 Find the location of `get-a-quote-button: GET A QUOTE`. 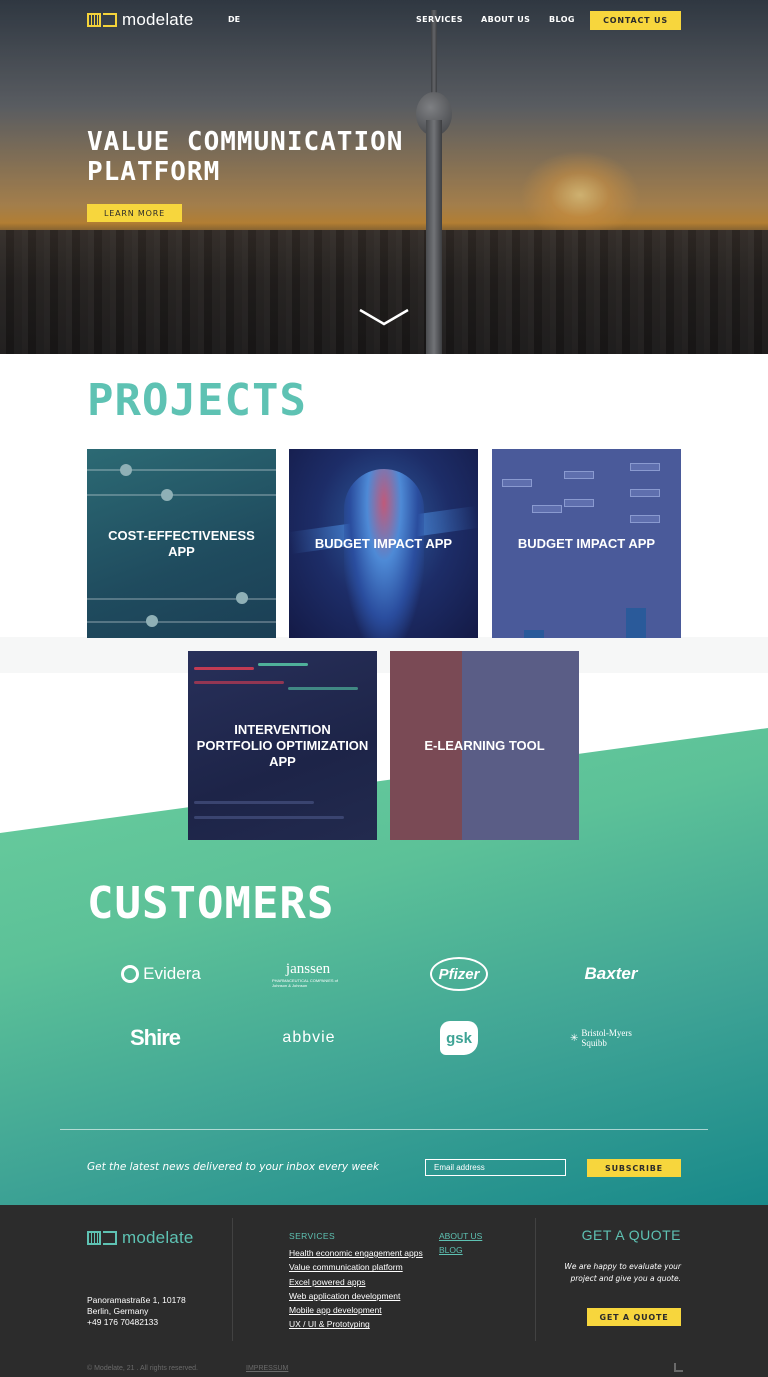

get-a-quote-button: GET A QUOTE is located at coordinates (634, 1317).